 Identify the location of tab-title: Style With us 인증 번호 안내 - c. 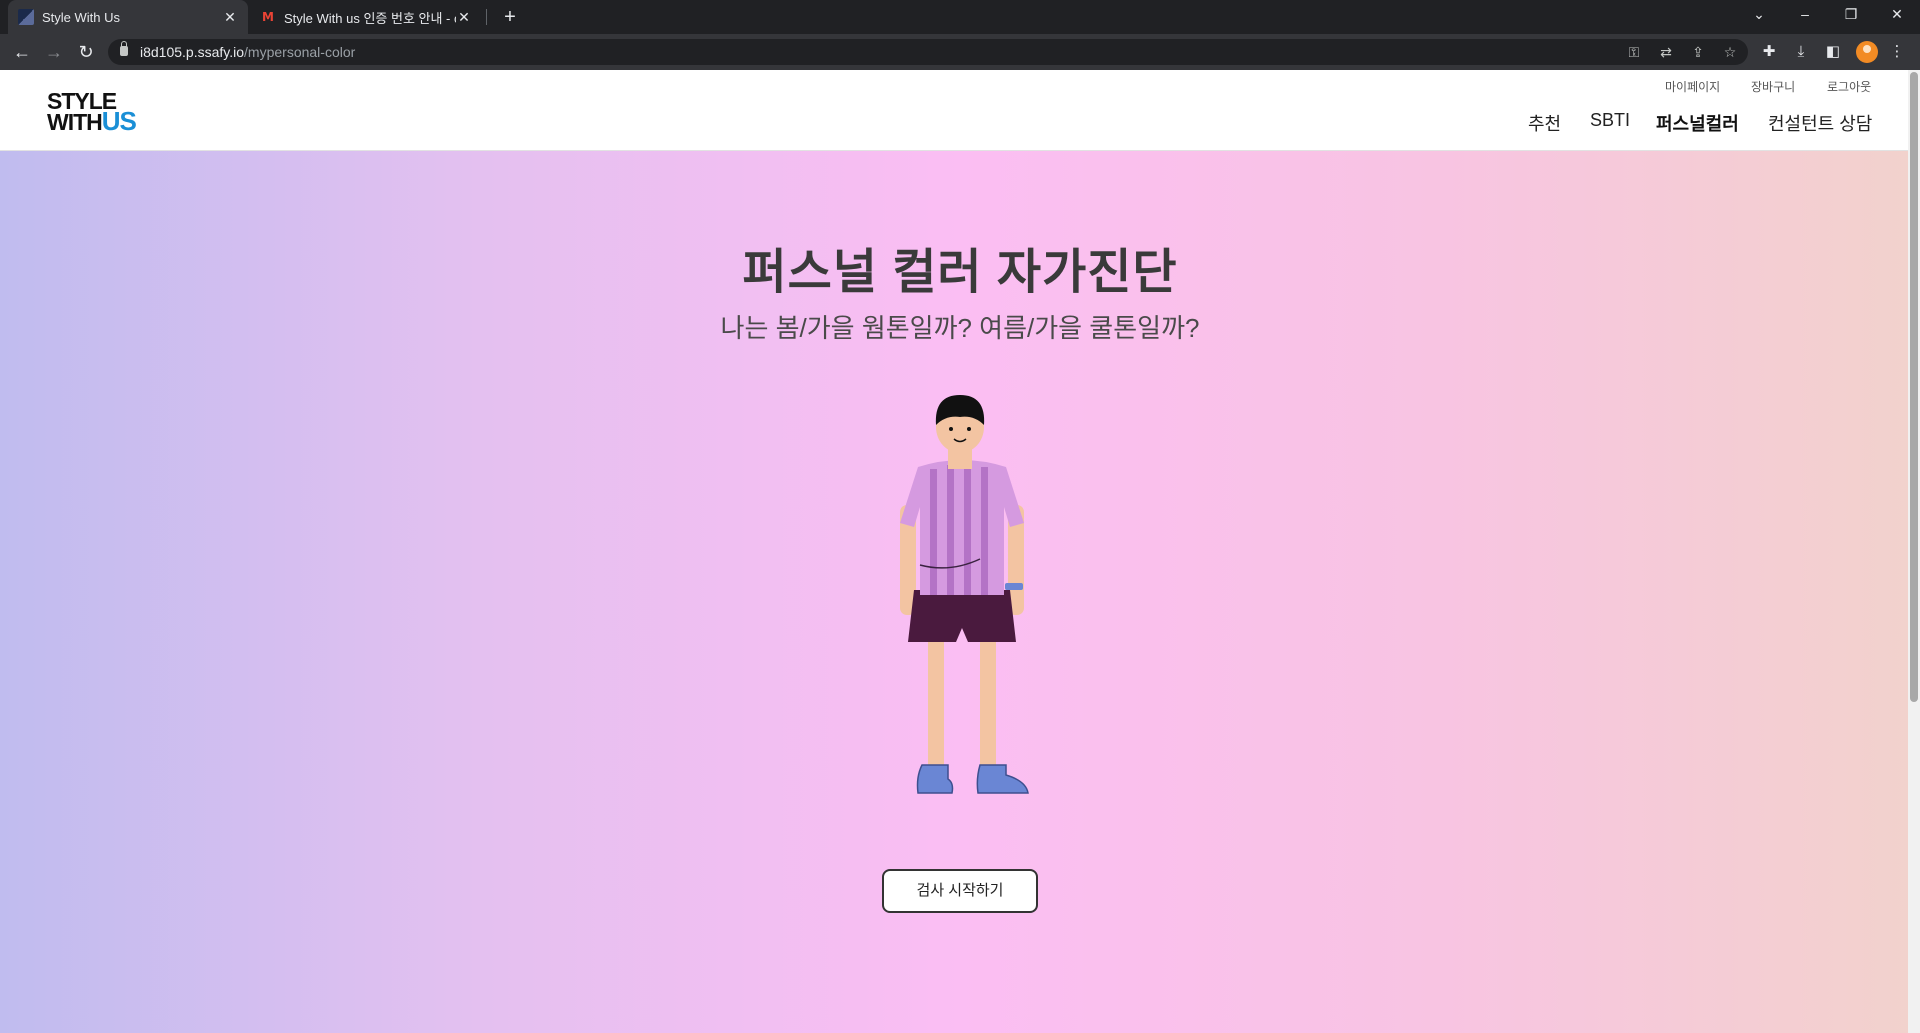
(370, 18).